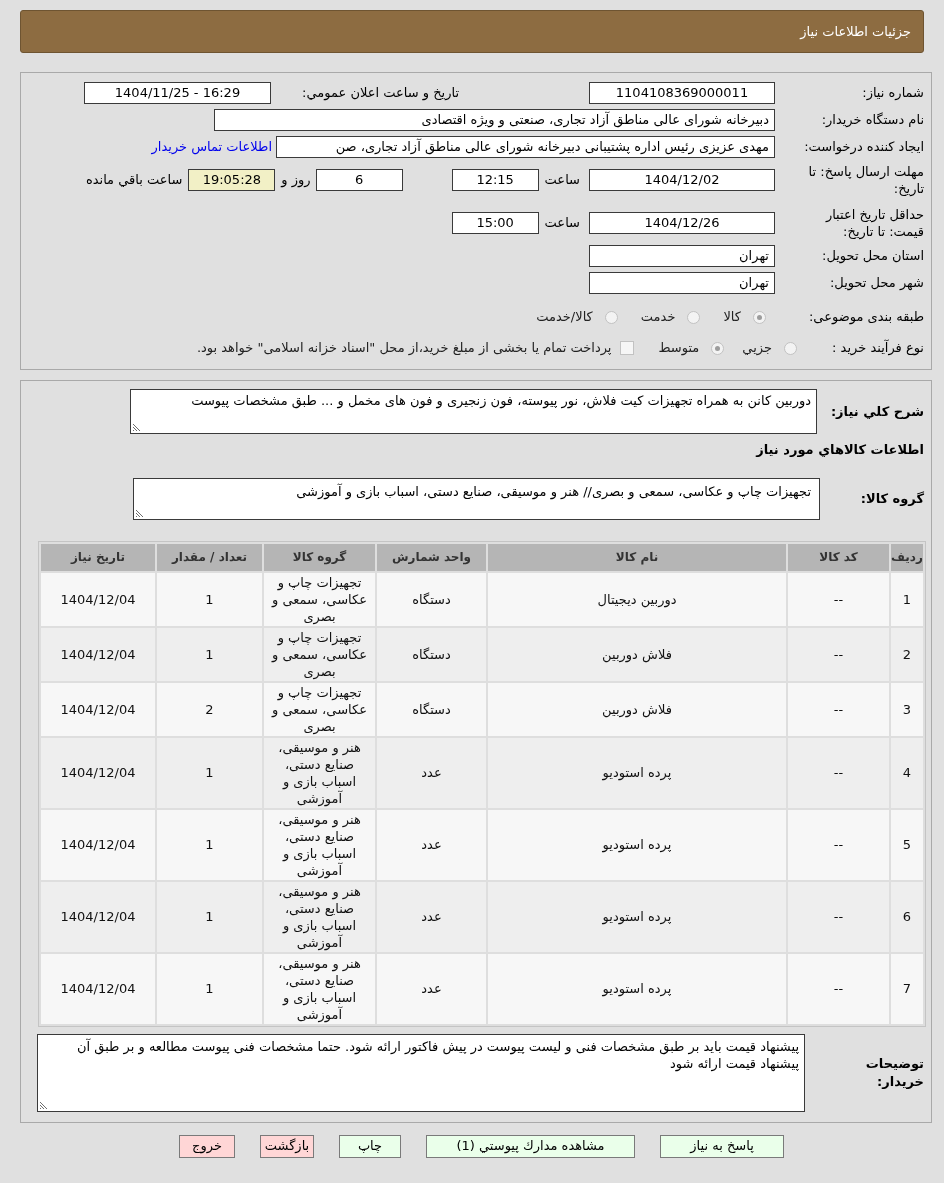  I want to click on contact-link: اطلاعات تماس خریدار, so click(211, 147).